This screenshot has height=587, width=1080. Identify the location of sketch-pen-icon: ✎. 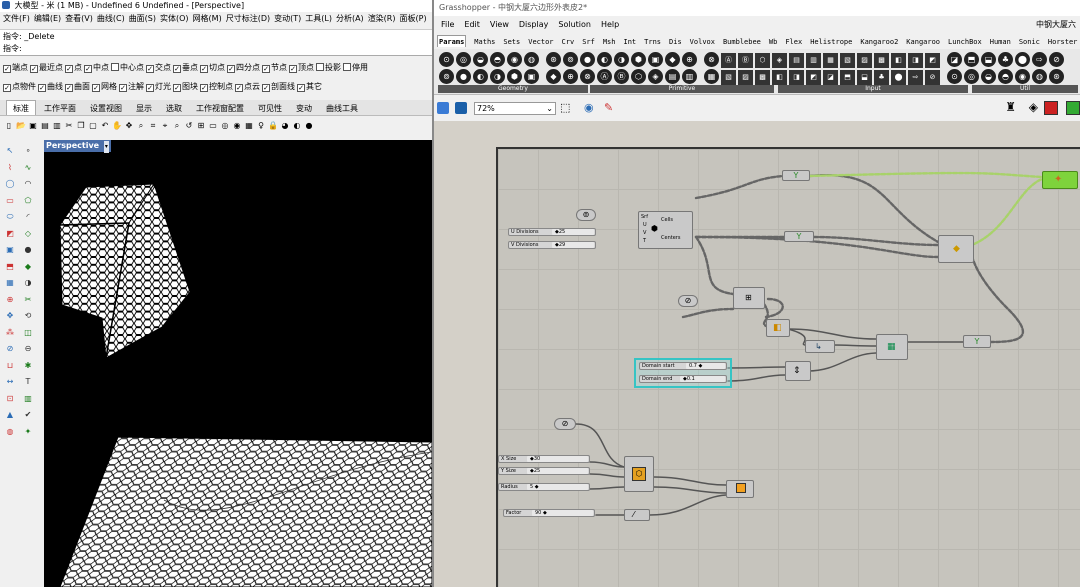
(608, 107).